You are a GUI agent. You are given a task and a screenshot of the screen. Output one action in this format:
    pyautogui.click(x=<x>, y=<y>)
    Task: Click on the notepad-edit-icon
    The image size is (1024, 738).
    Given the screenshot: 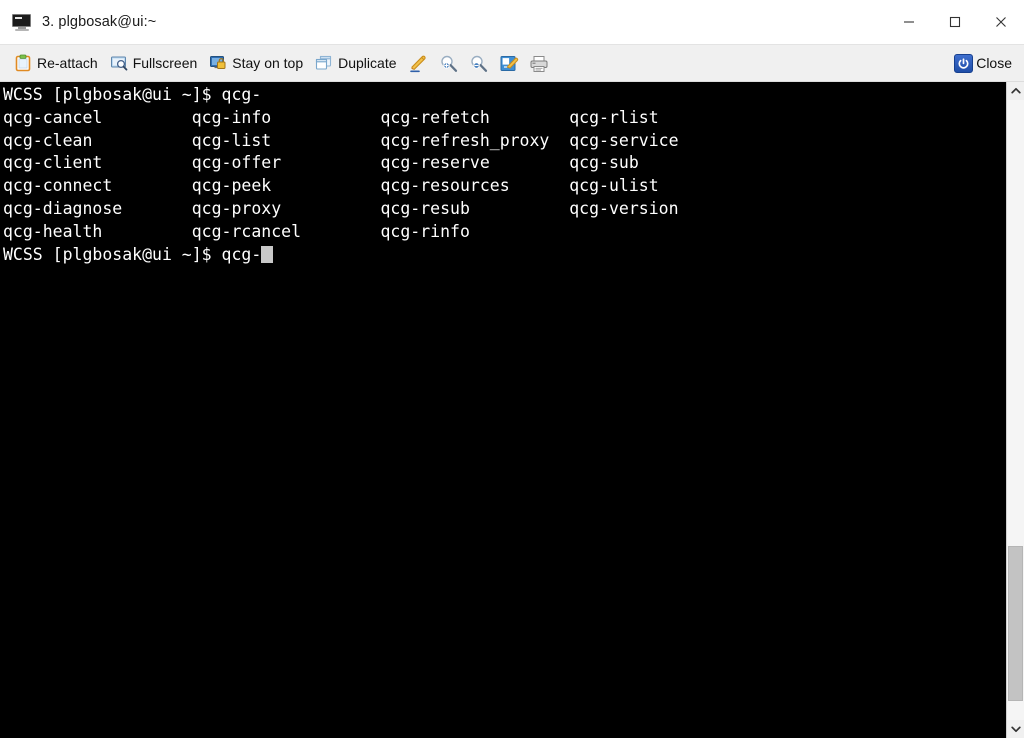 What is the action you would take?
    pyautogui.click(x=508, y=63)
    